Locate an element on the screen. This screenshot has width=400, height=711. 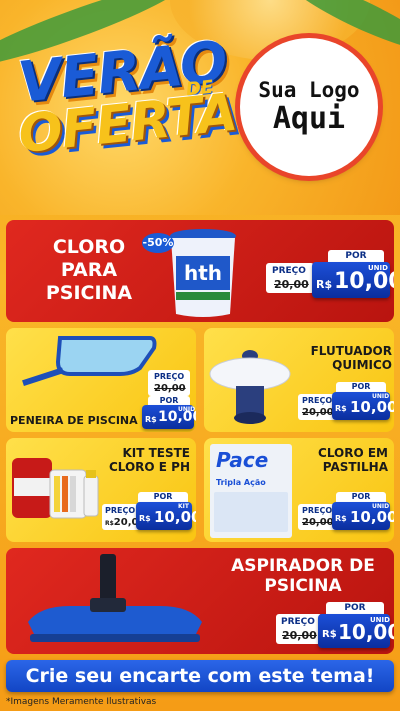
chlorine-bucket-image: hth is located at coordinates (203, 272).